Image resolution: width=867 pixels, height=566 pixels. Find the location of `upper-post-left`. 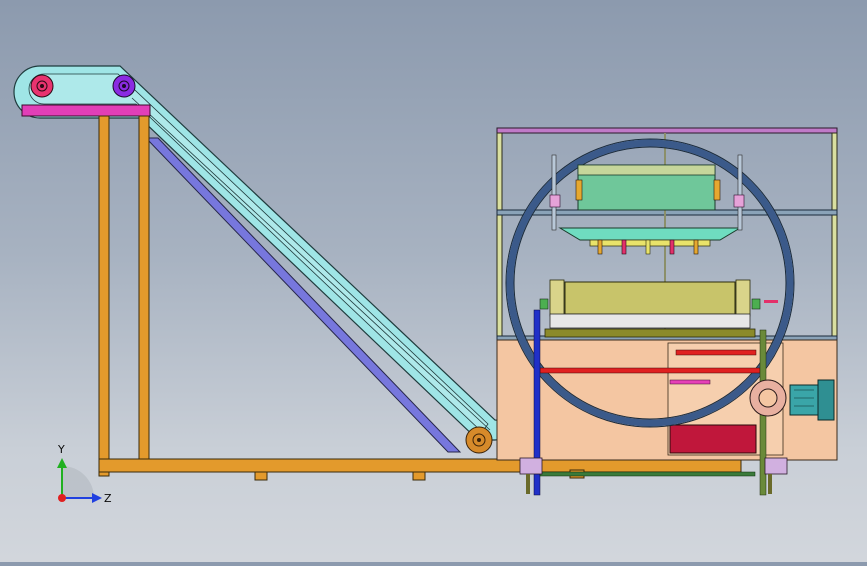

upper-post-left is located at coordinates (499, 235).